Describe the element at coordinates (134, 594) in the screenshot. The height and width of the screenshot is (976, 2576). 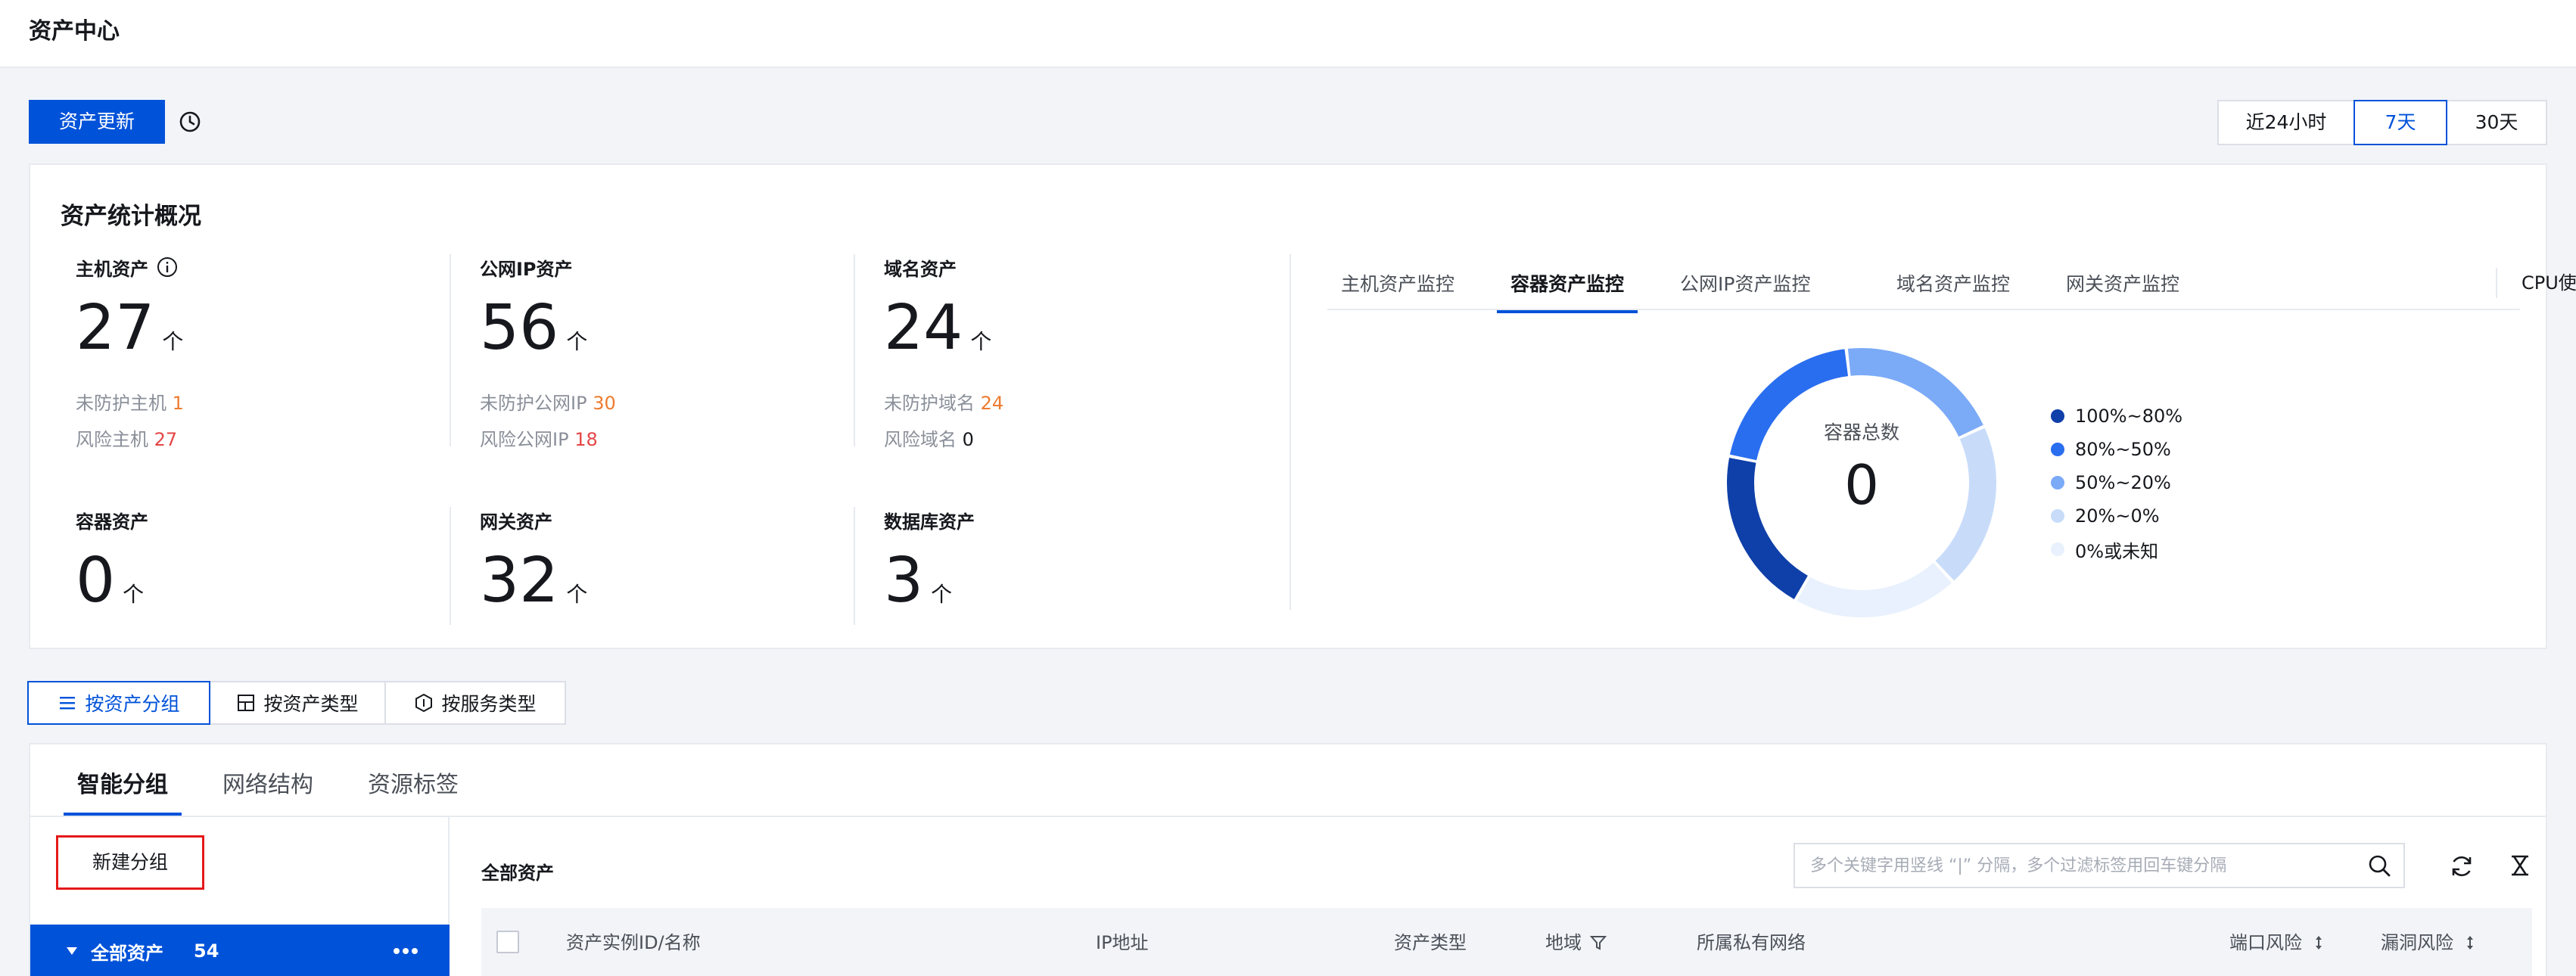
I see `stat-container-unit: 个` at that location.